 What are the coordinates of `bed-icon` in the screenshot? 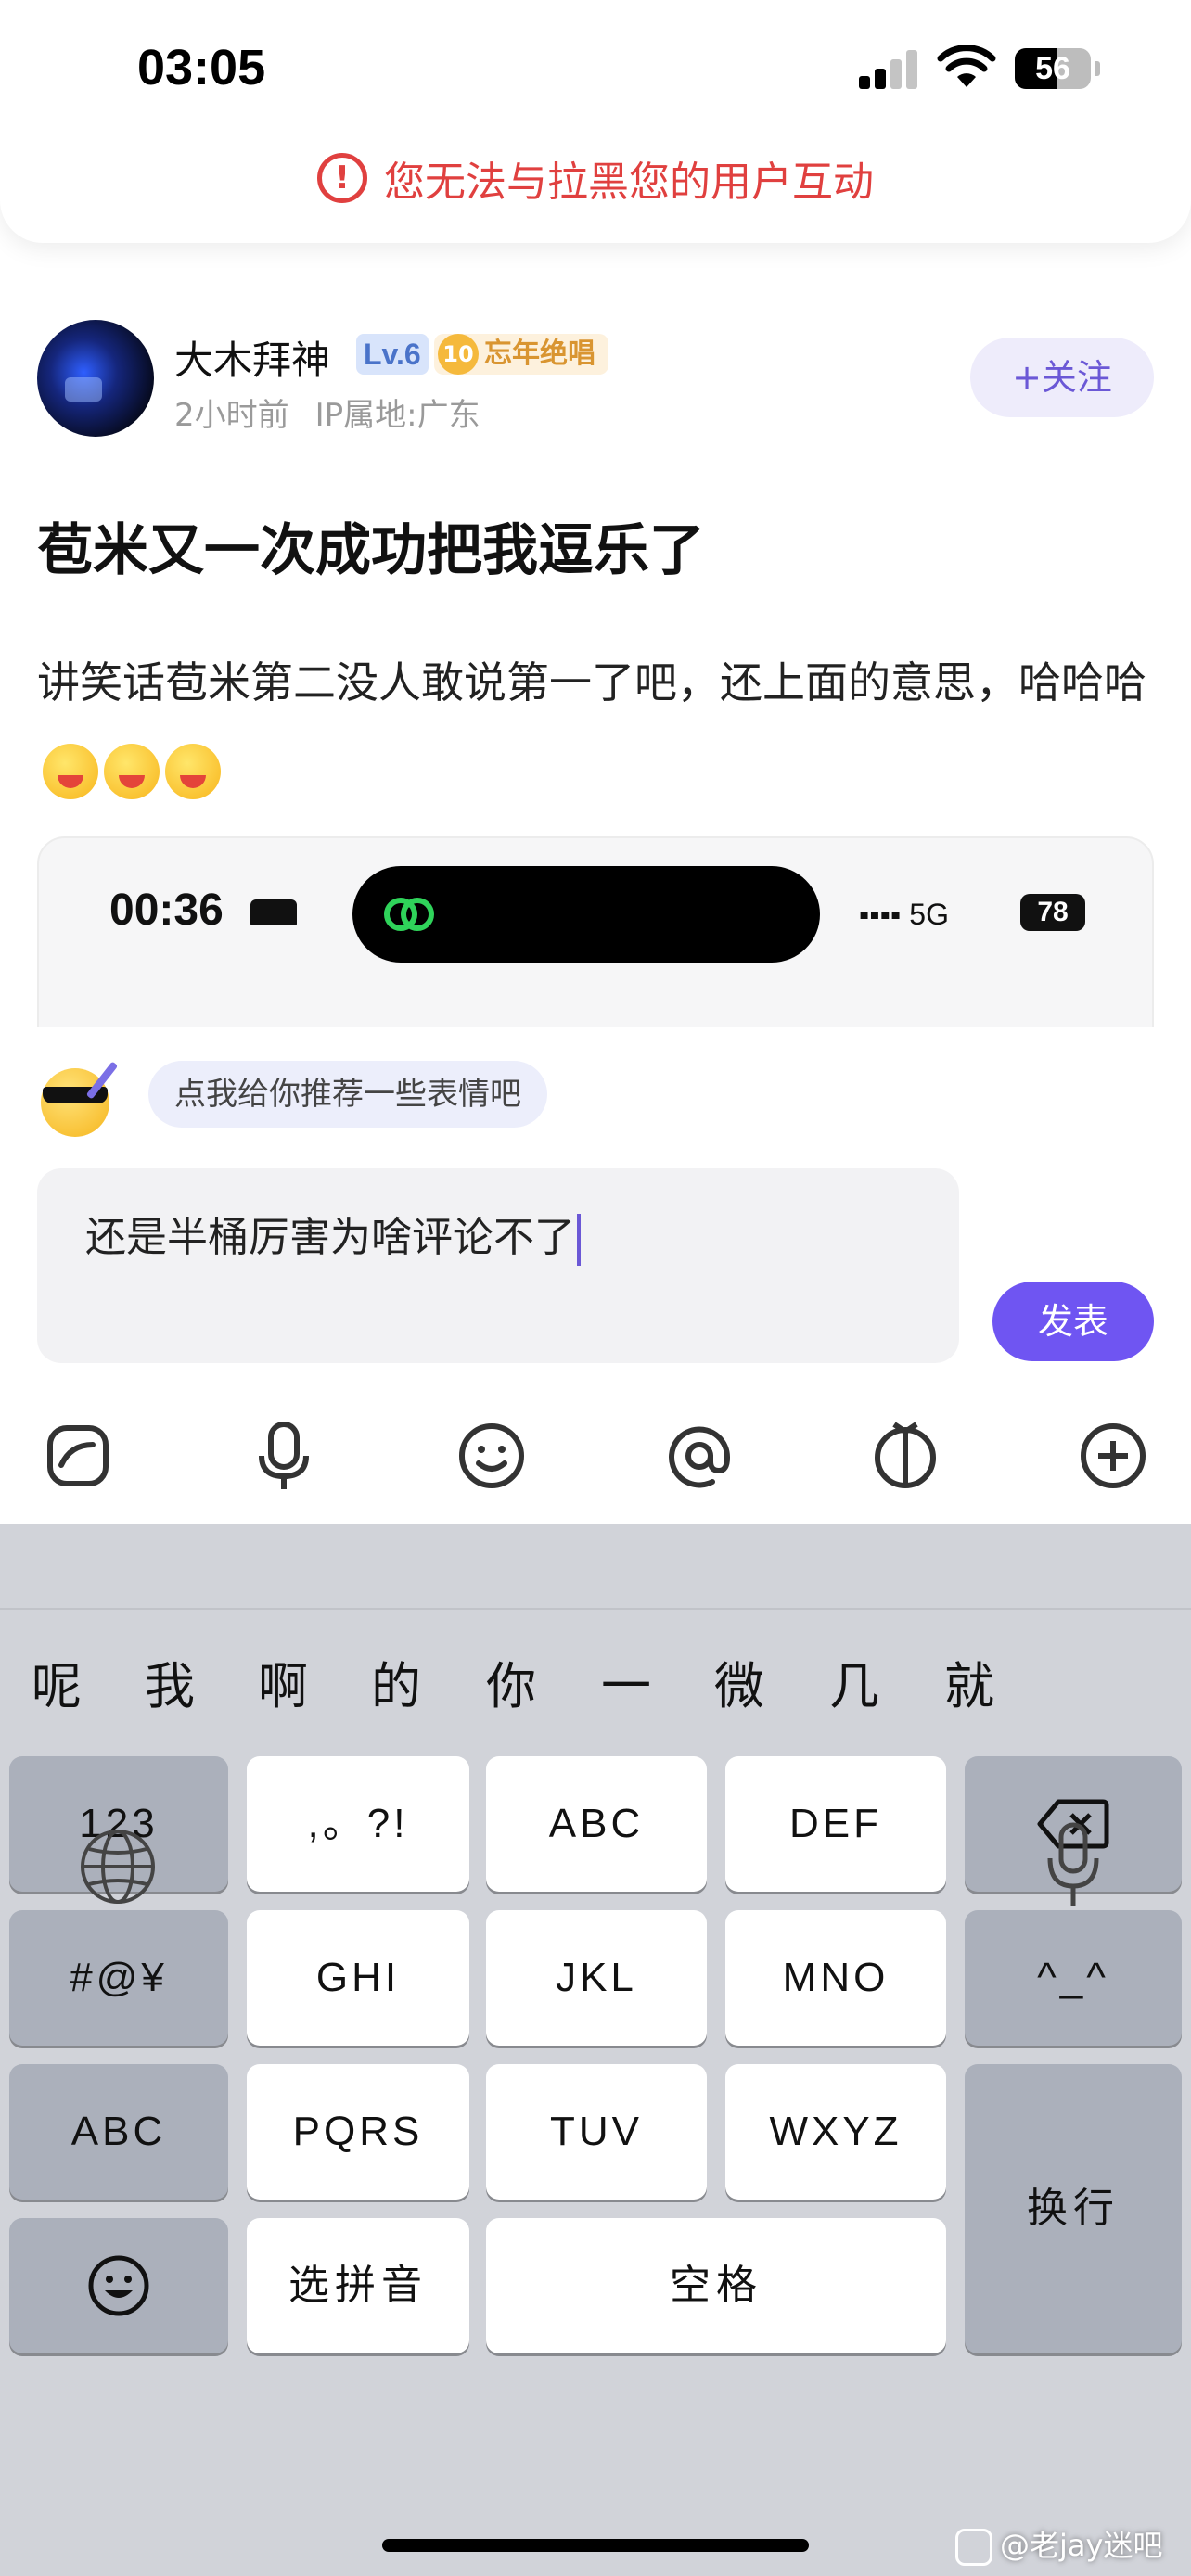 It's located at (273, 912).